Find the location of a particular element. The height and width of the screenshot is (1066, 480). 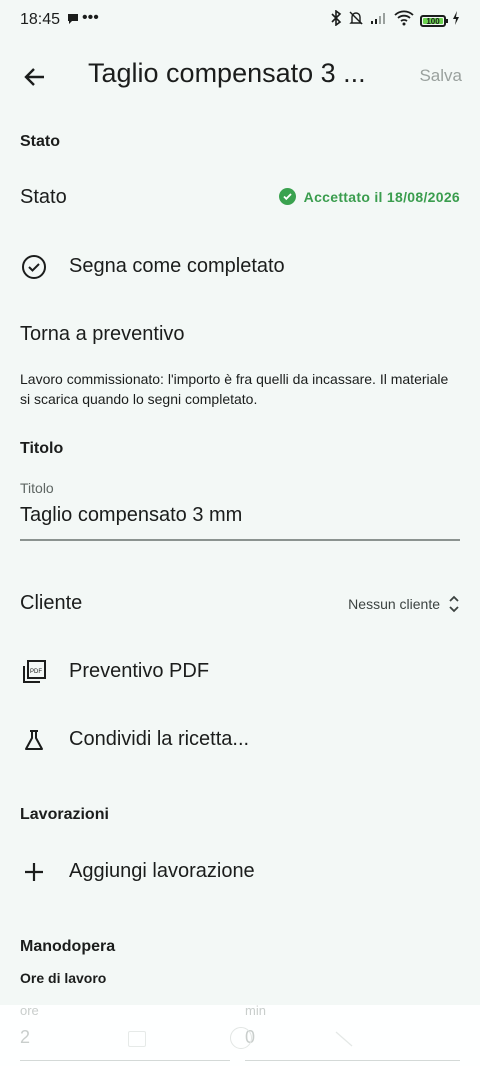

back-to-quote-button: Torna a preventivo is located at coordinates (240, 335).